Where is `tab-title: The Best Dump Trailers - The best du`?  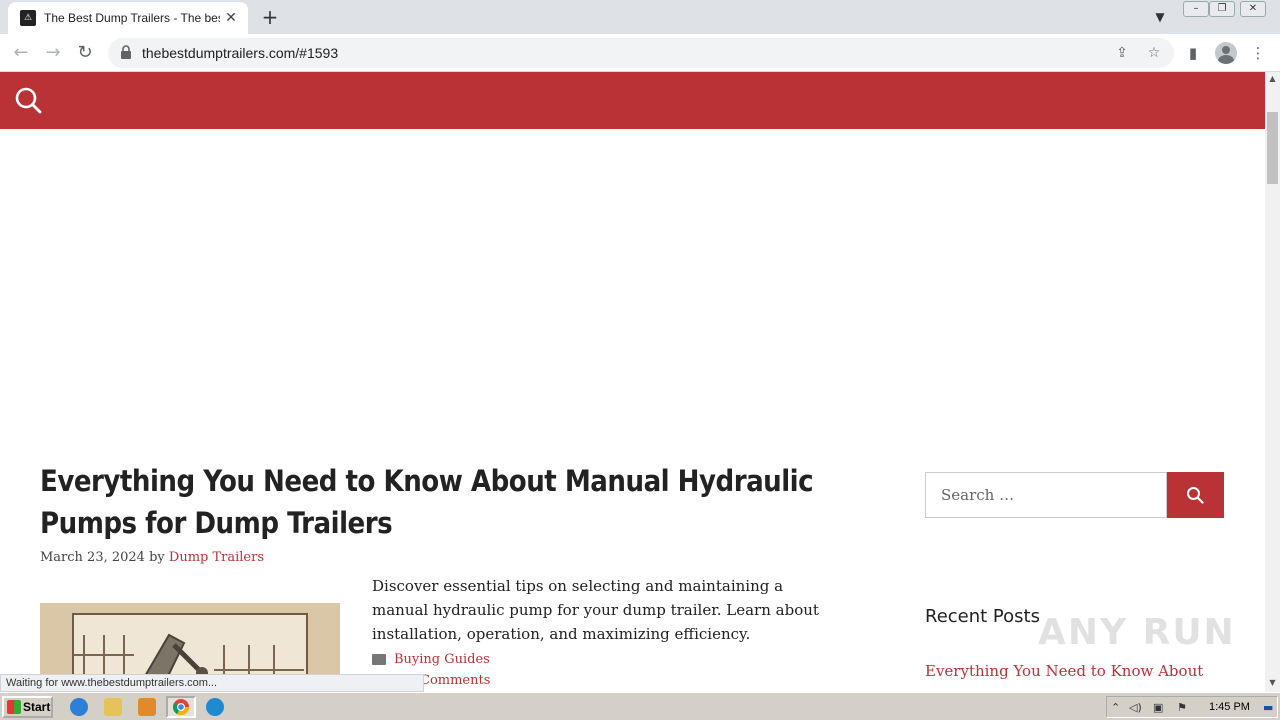 tab-title: The Best Dump Trailers - The best du is located at coordinates (132, 18).